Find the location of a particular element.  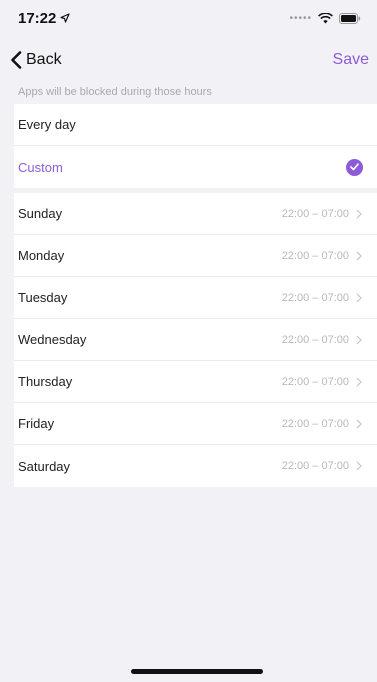

day-label: Monday is located at coordinates (41, 255).